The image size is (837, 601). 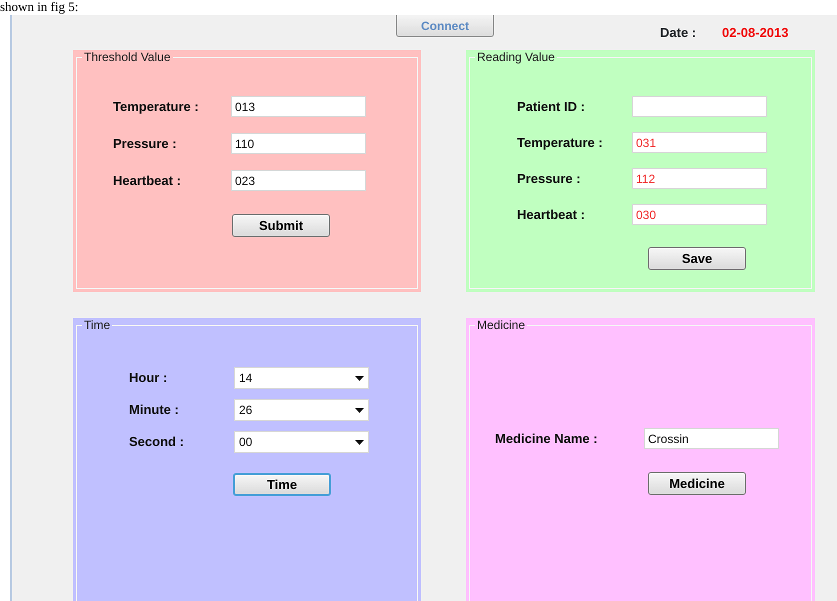 I want to click on field-label: Hour :, so click(x=148, y=378).